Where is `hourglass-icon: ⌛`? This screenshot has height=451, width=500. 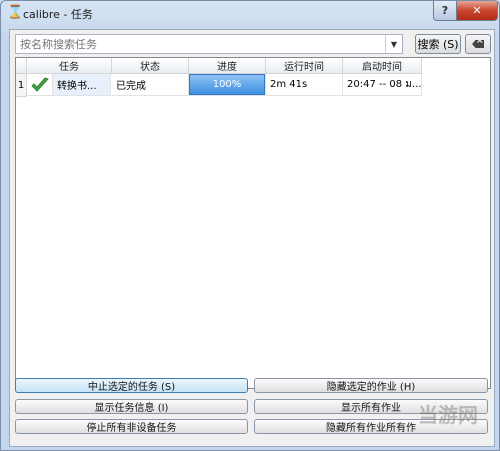 hourglass-icon: ⌛ is located at coordinates (15, 12).